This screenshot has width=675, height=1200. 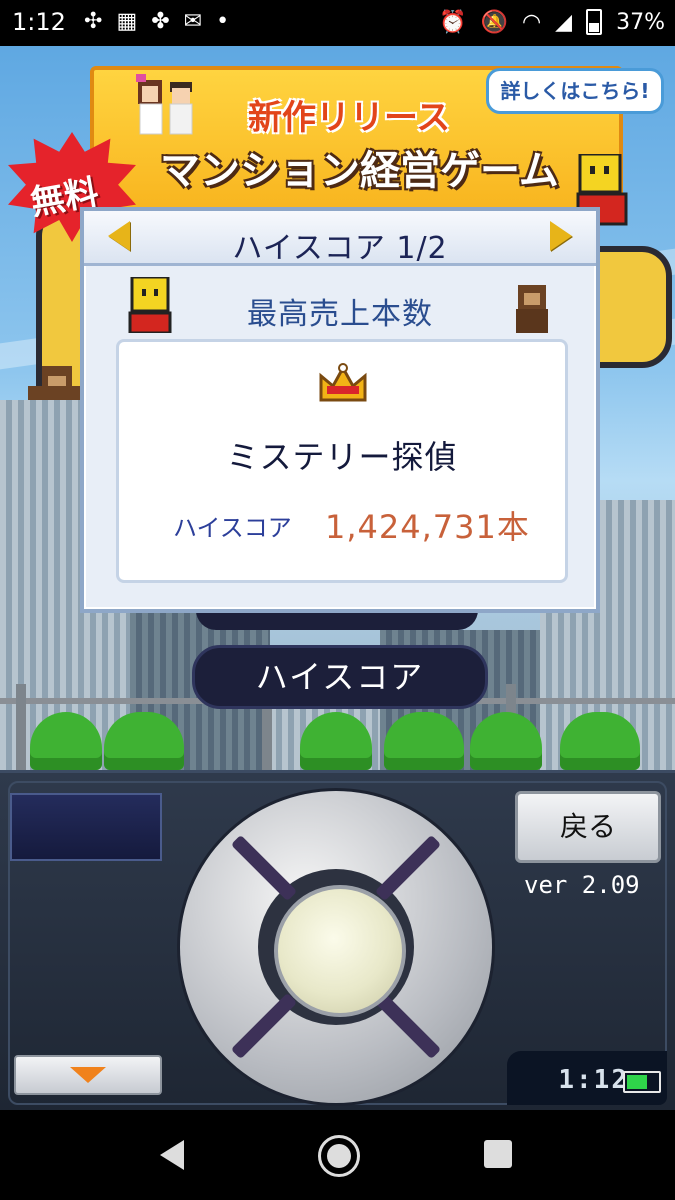 I want to click on game-battery-icon, so click(x=642, y=1082).